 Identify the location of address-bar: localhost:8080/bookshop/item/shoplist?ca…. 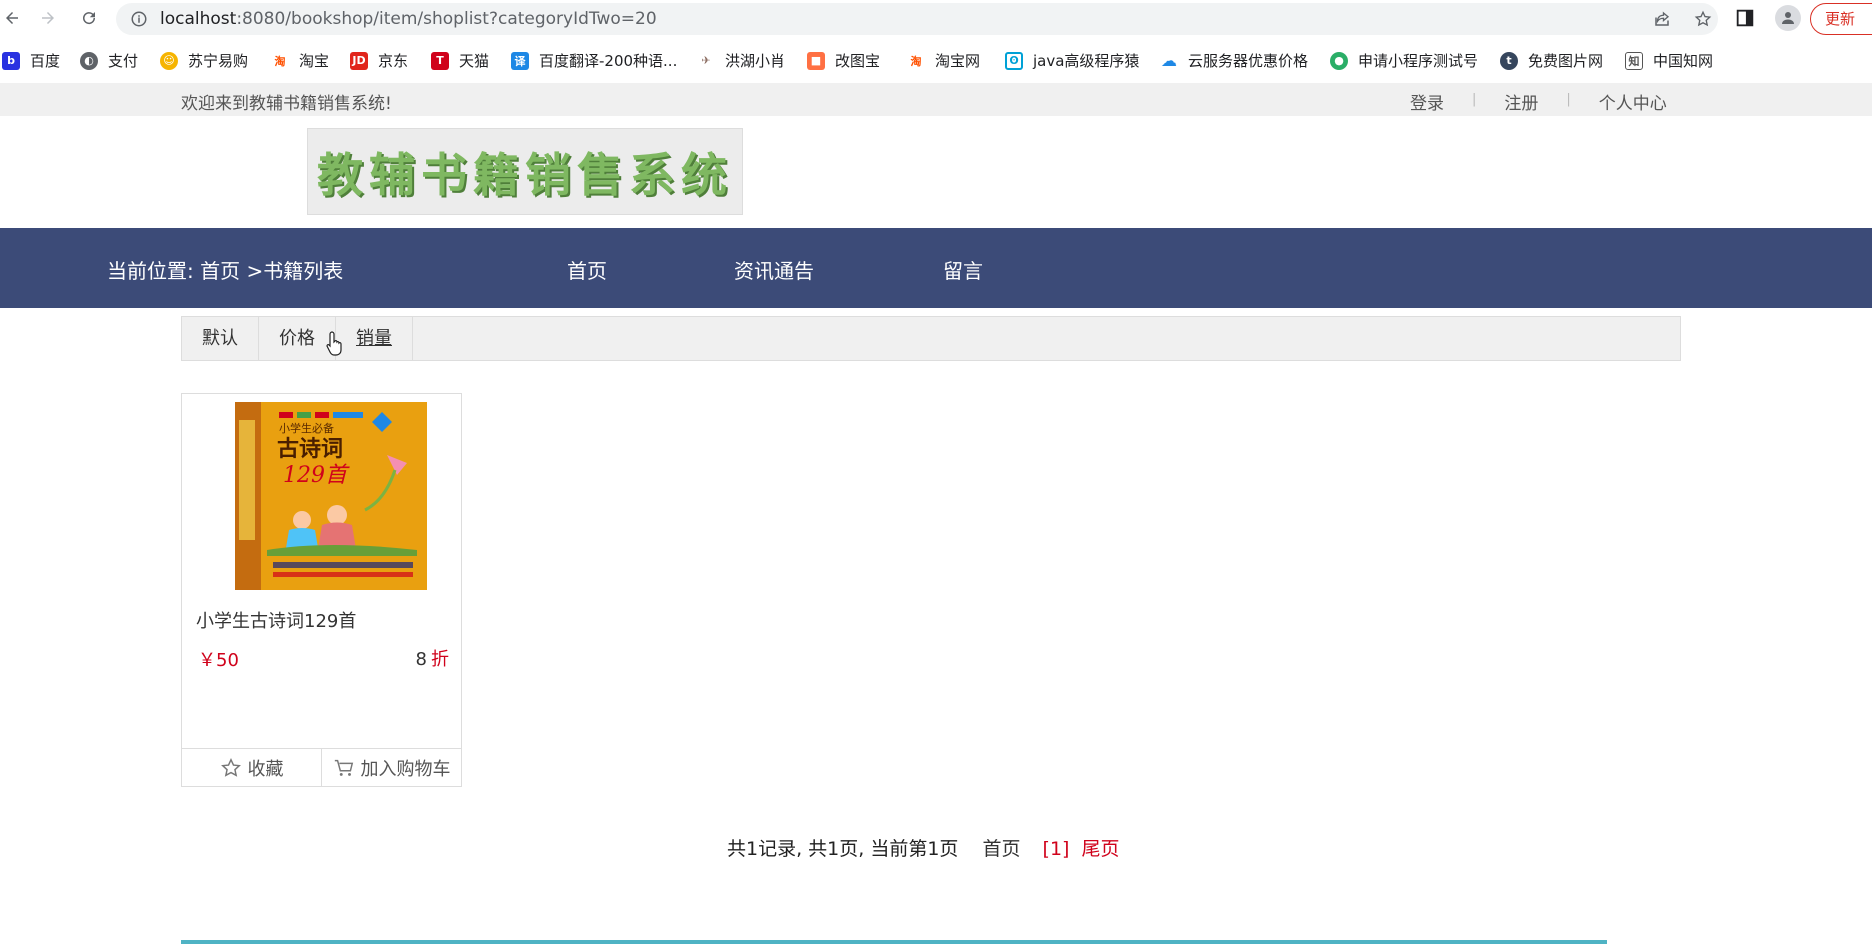
(917, 19).